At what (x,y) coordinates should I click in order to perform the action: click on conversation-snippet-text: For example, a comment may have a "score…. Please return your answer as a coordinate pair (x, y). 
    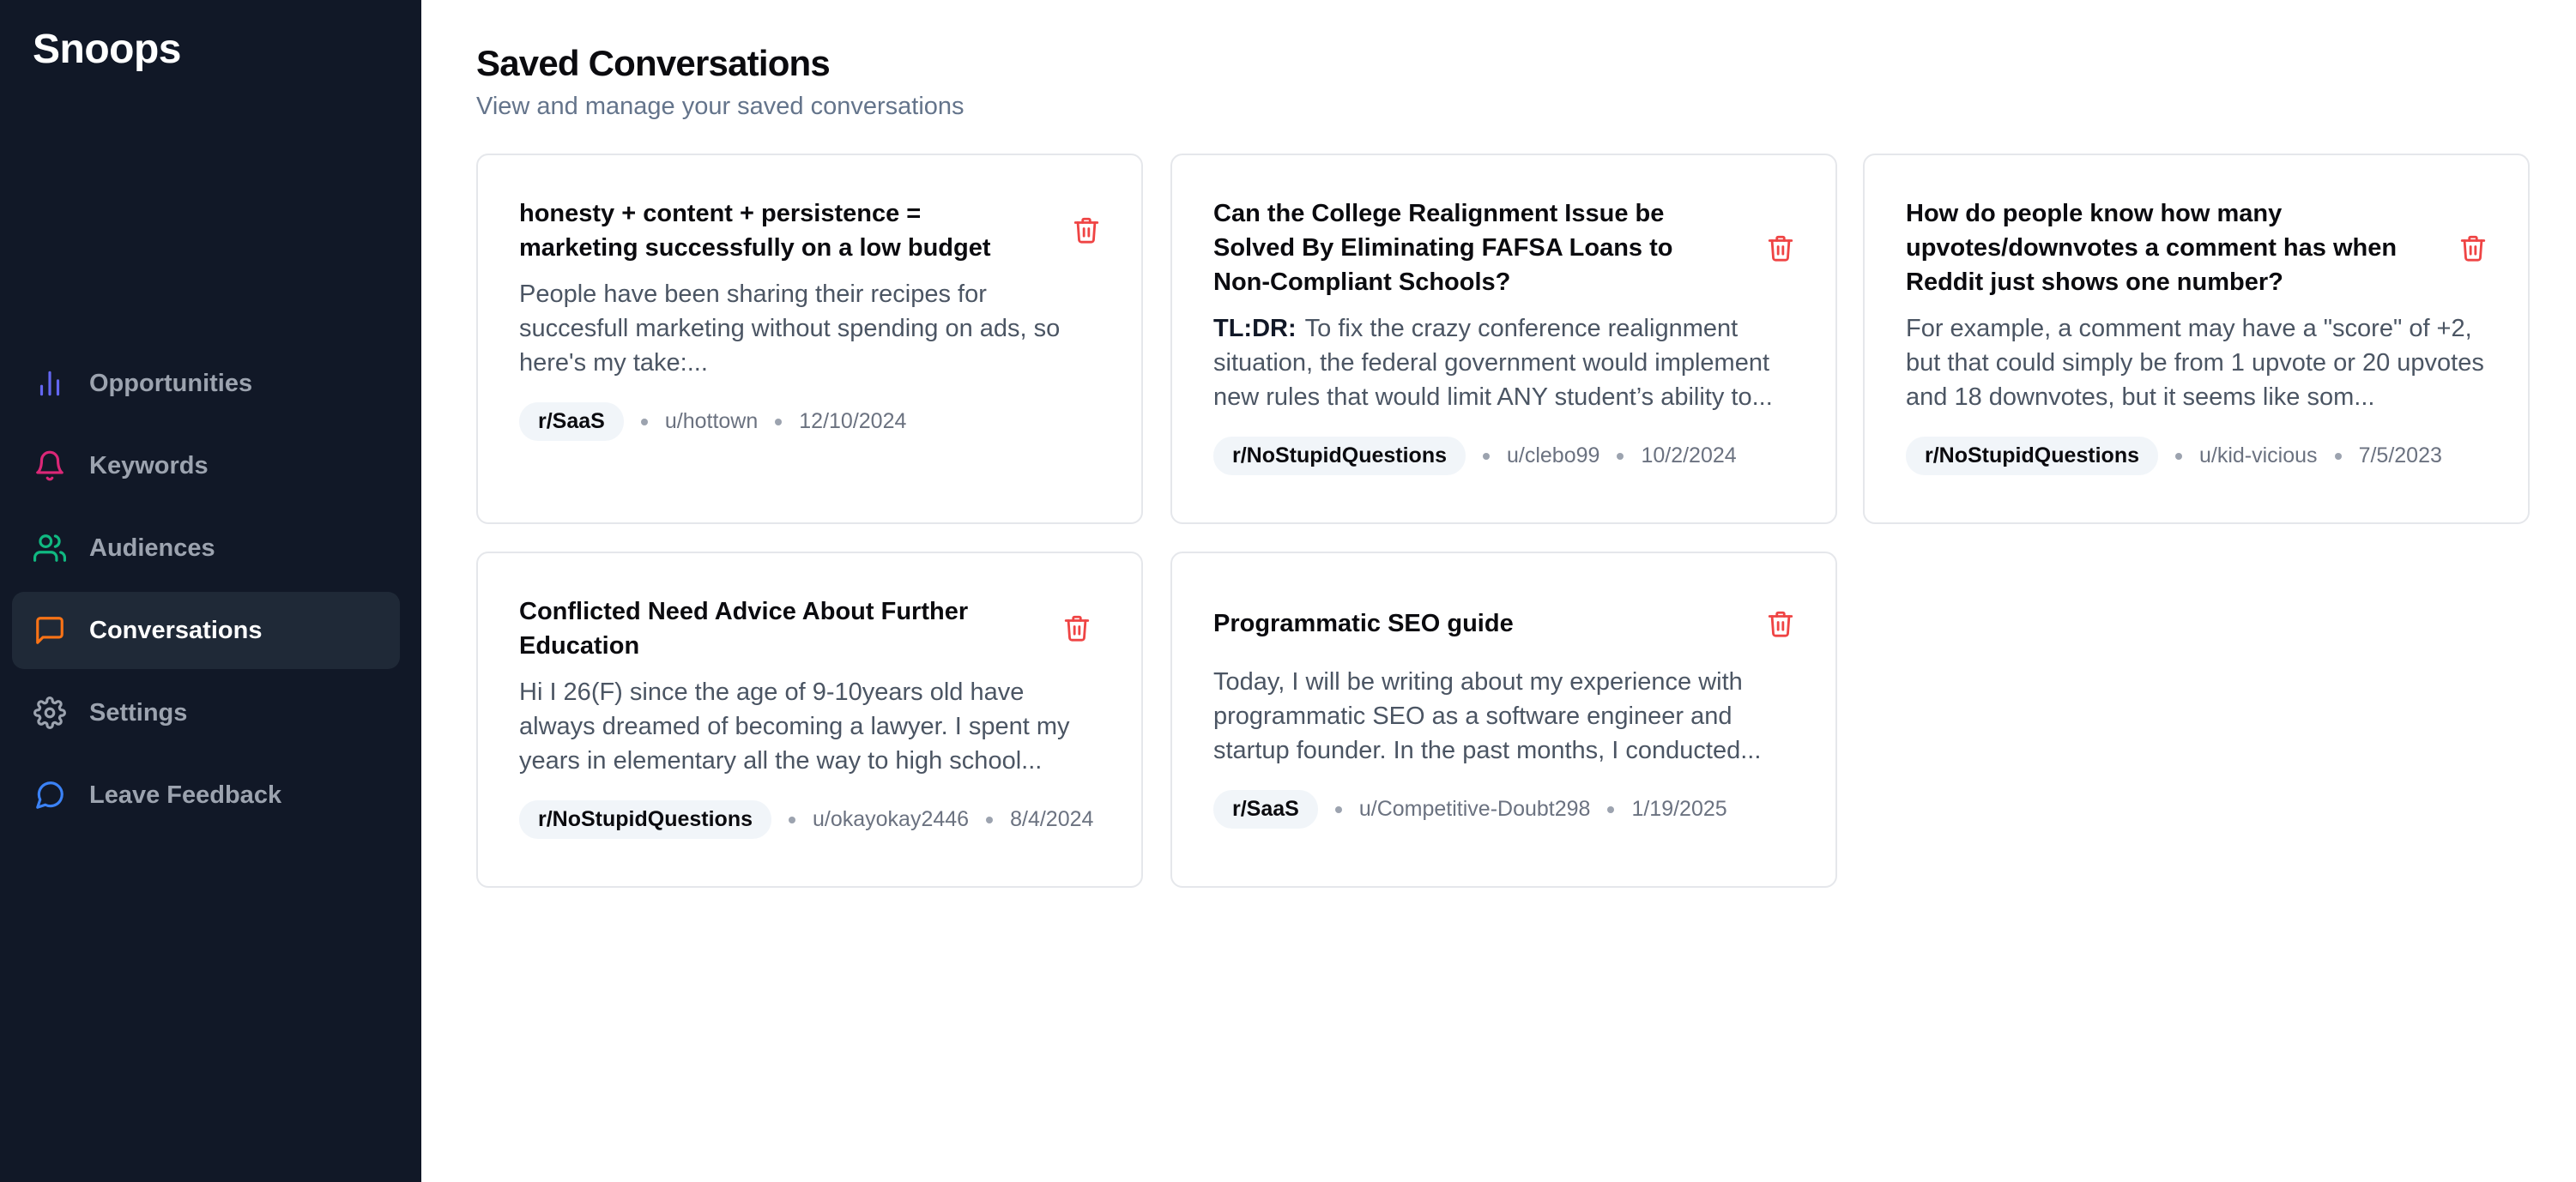
    Looking at the image, I should click on (2195, 363).